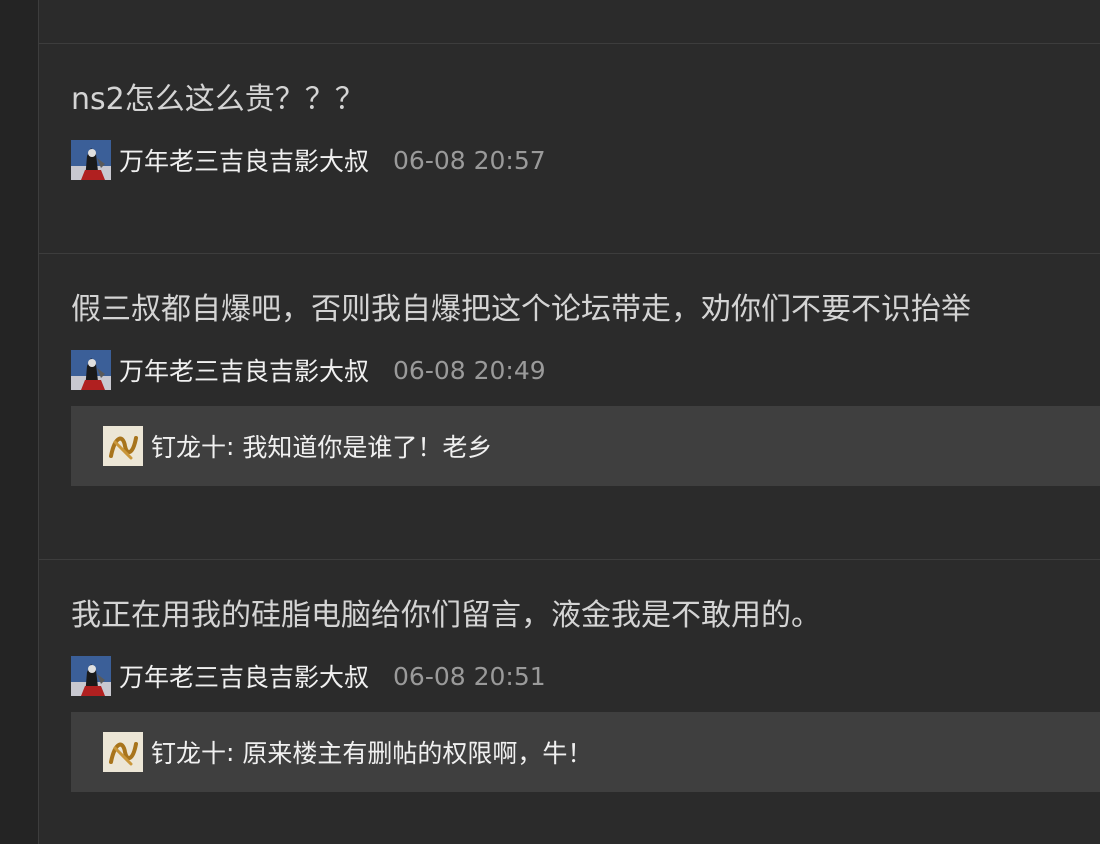 Image resolution: width=1100 pixels, height=844 pixels. Describe the element at coordinates (446, 615) in the screenshot. I see `post-text: 我正在用我的硅脂电脑给你们留言，液金我是不敢用的。` at that location.